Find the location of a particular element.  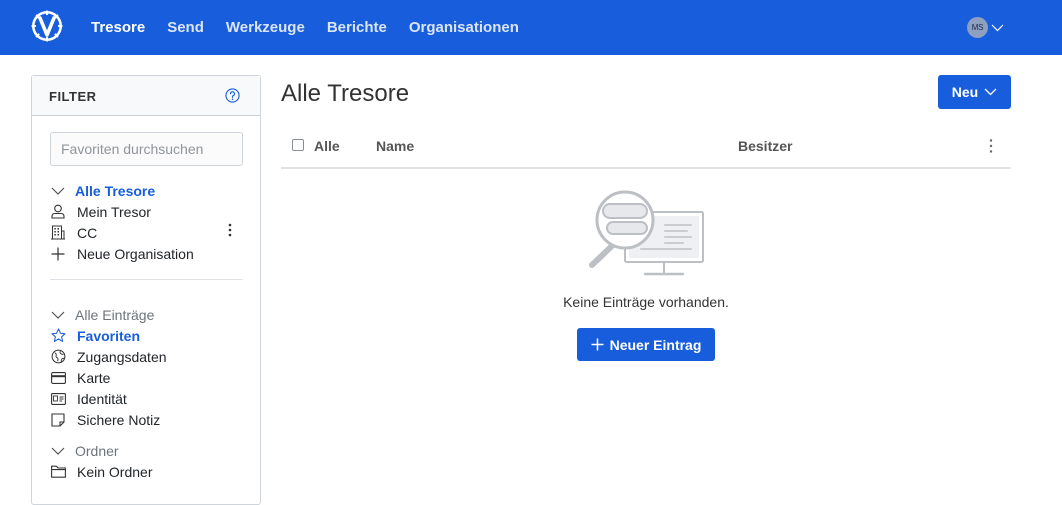

new-entry-button: Neuer Eintrag is located at coordinates (646, 344).